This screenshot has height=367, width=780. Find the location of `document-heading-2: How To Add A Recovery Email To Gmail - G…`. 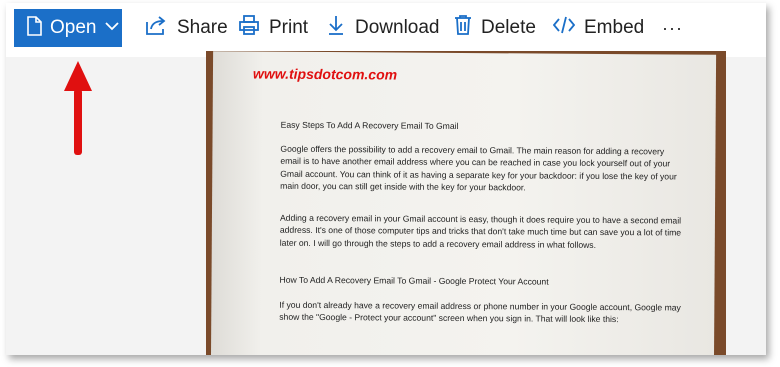

document-heading-2: How To Add A Recovery Email To Gmail - G… is located at coordinates (414, 280).